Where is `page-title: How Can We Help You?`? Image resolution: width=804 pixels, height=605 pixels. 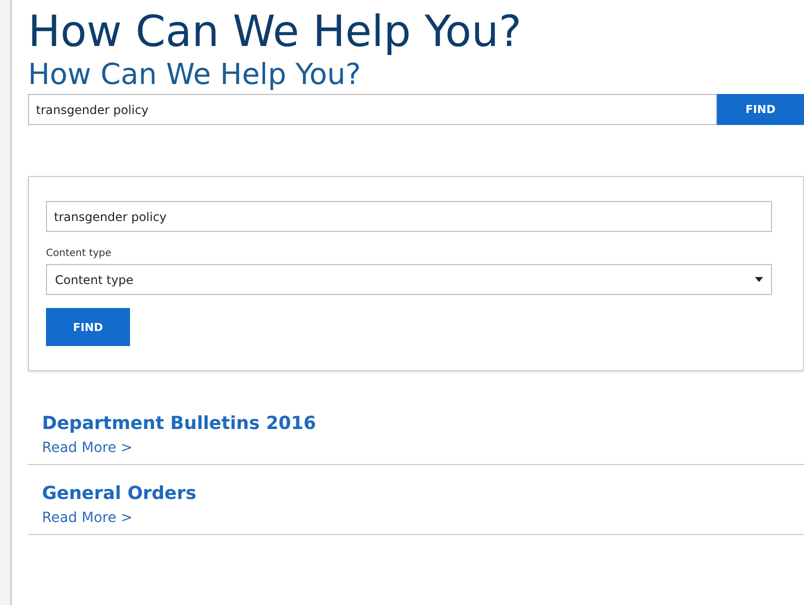 page-title: How Can We Help You? is located at coordinates (275, 32).